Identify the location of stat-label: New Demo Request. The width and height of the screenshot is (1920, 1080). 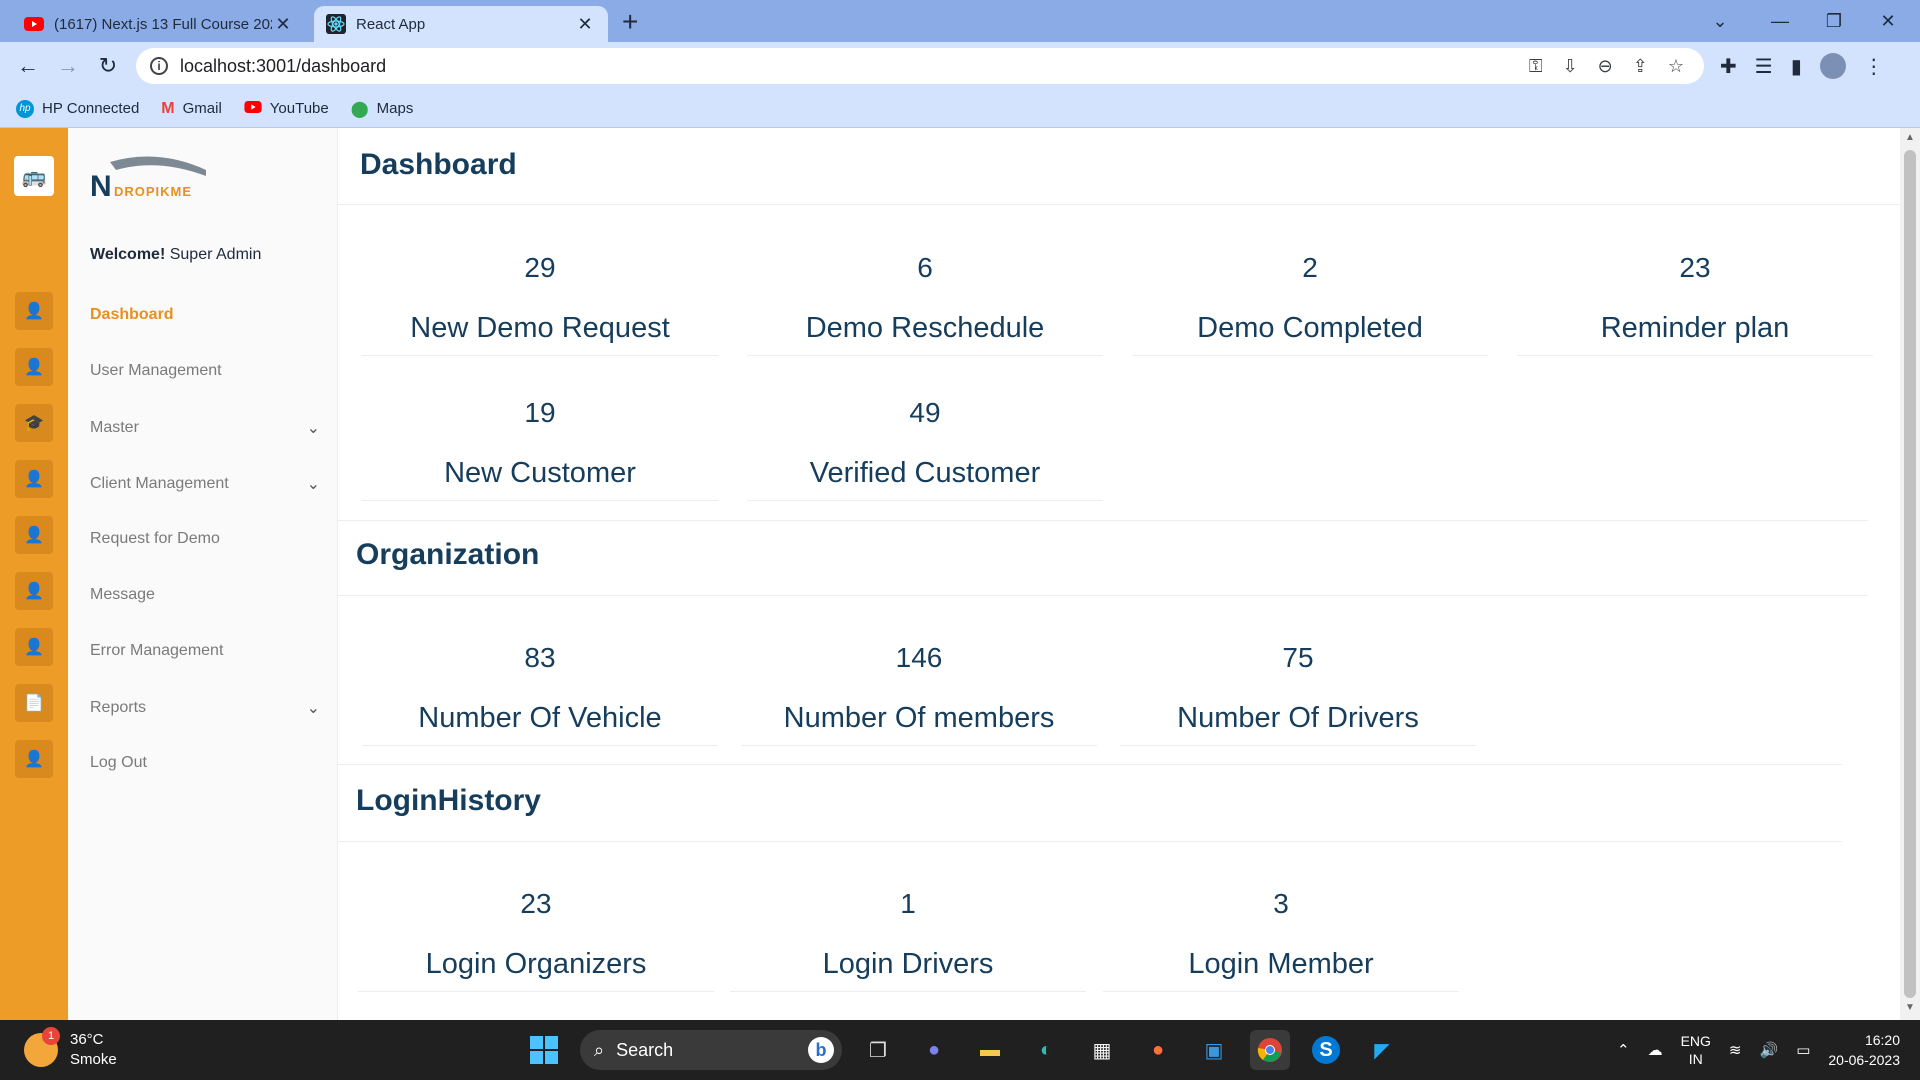
(540, 328).